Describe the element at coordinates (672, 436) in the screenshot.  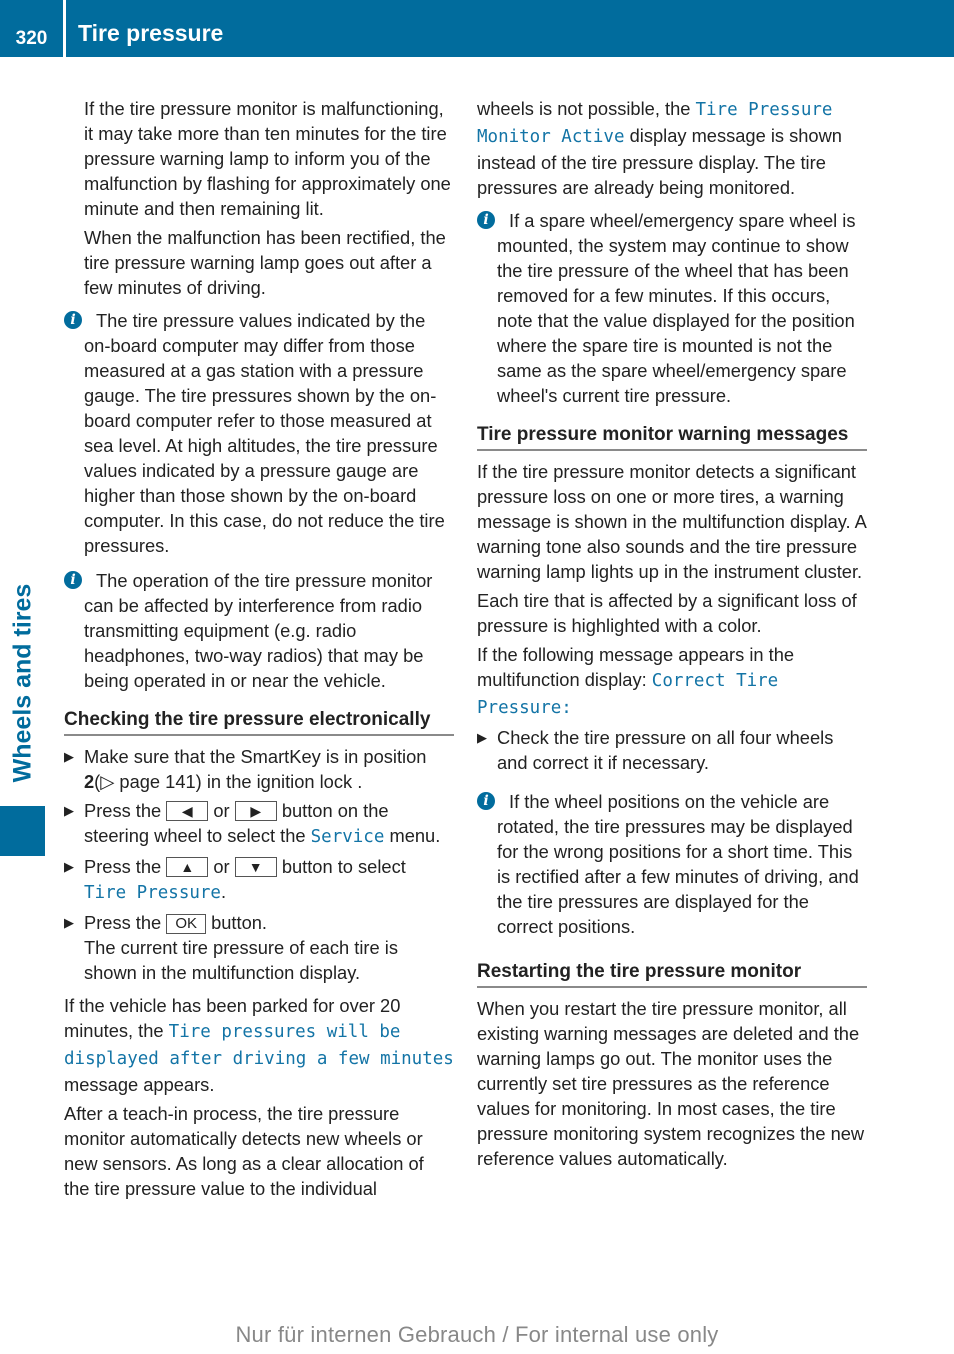
I see `section-heading: Tire pressure monitor warning messages` at that location.